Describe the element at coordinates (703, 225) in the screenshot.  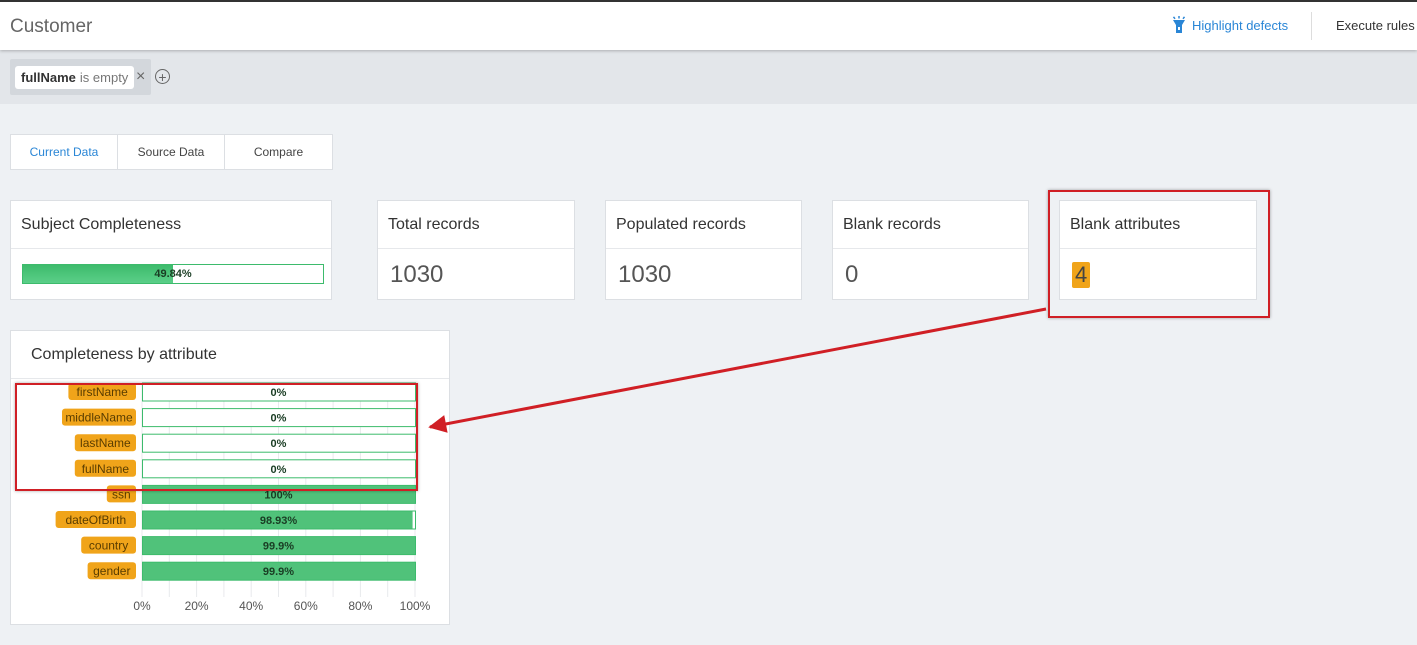
I see `populated-records-title: Populated records` at that location.